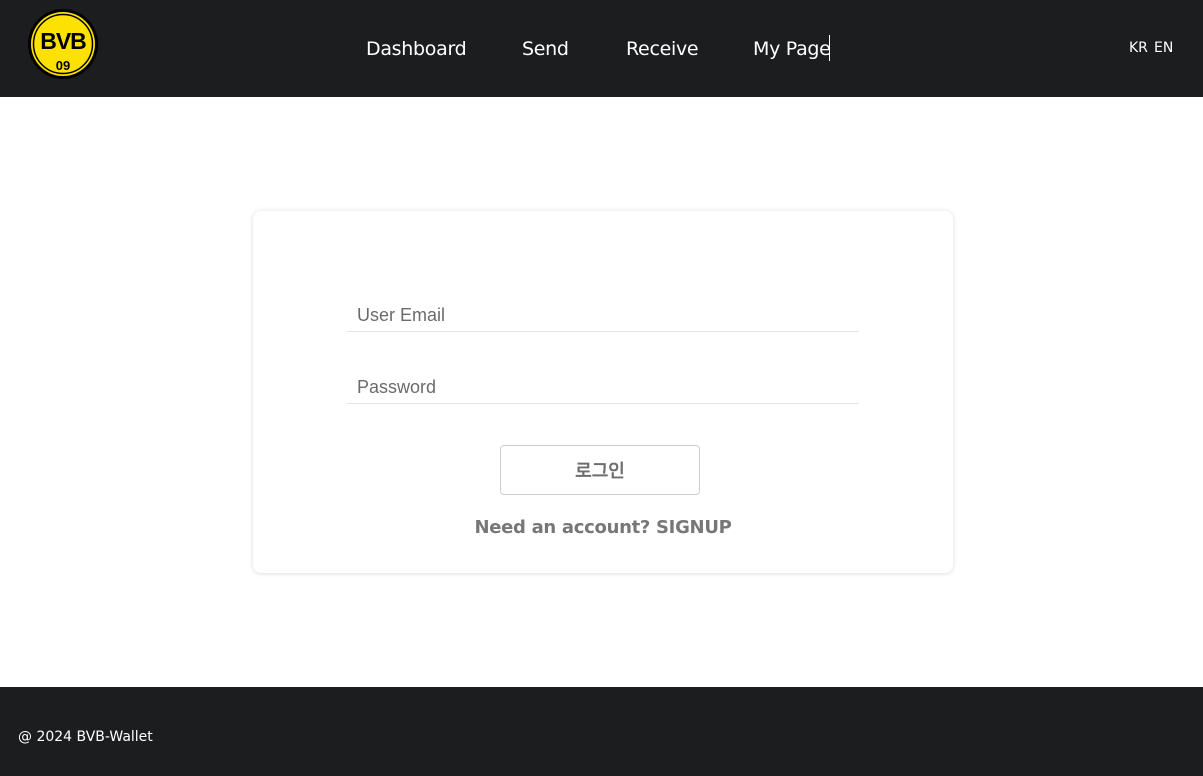 This screenshot has width=1203, height=776. I want to click on copyright-text: @ 2024 BVB-Wallet, so click(85, 737).